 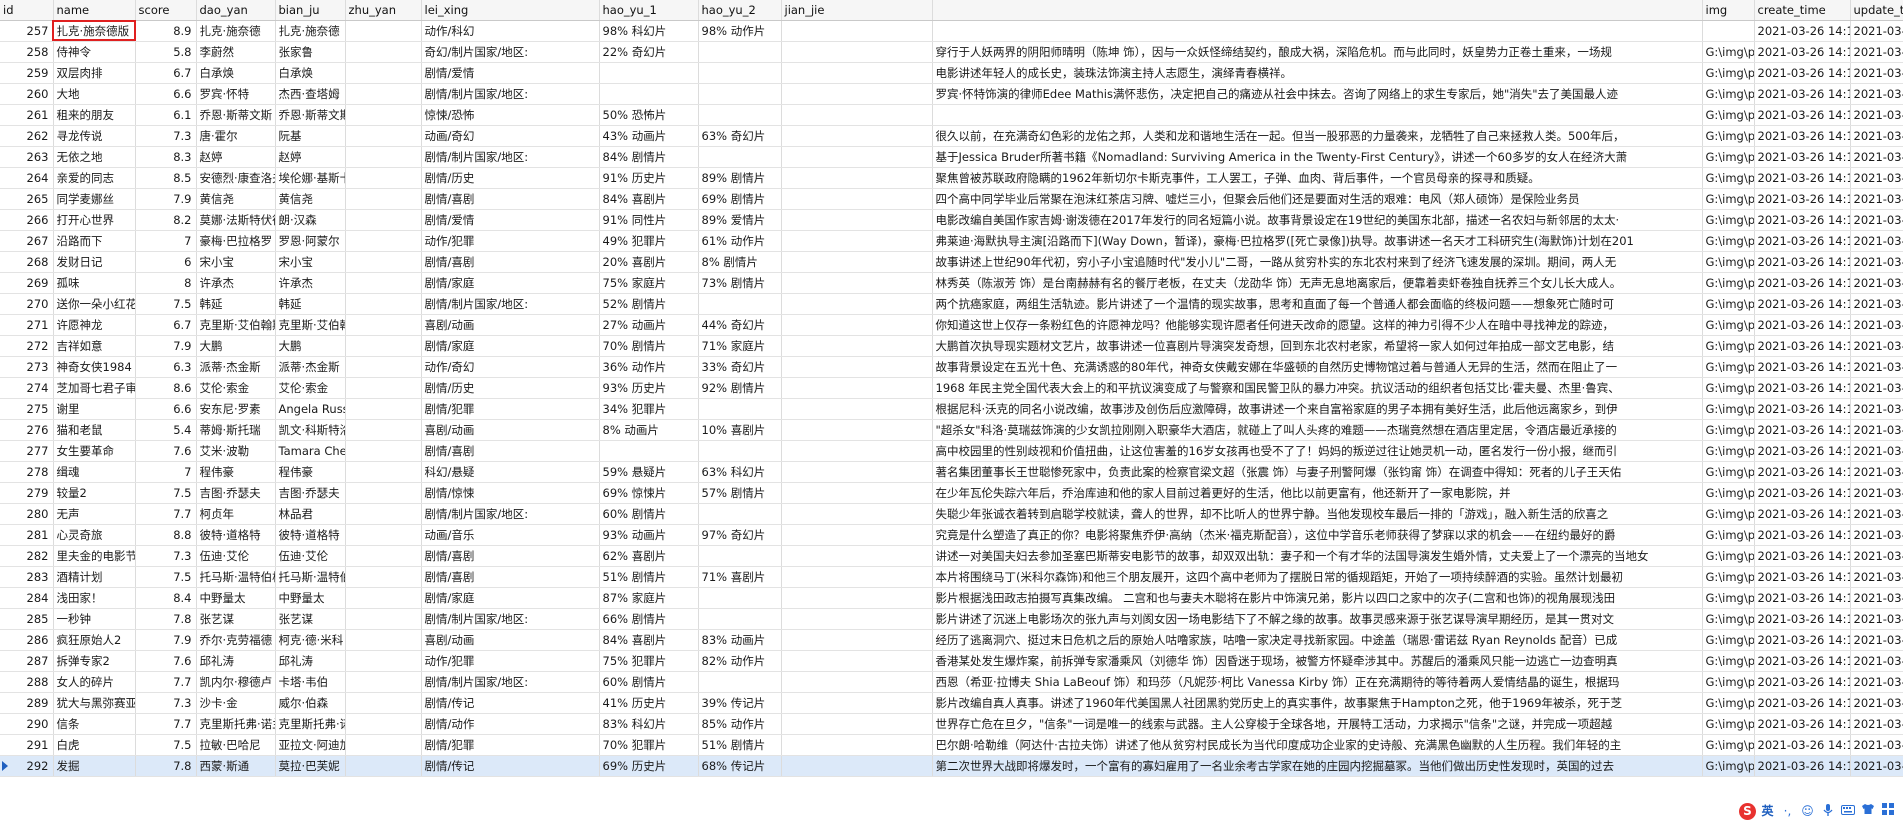 What do you see at coordinates (510, 31) in the screenshot?
I see `table-cell-lei-xing: 动作/科幻` at bounding box center [510, 31].